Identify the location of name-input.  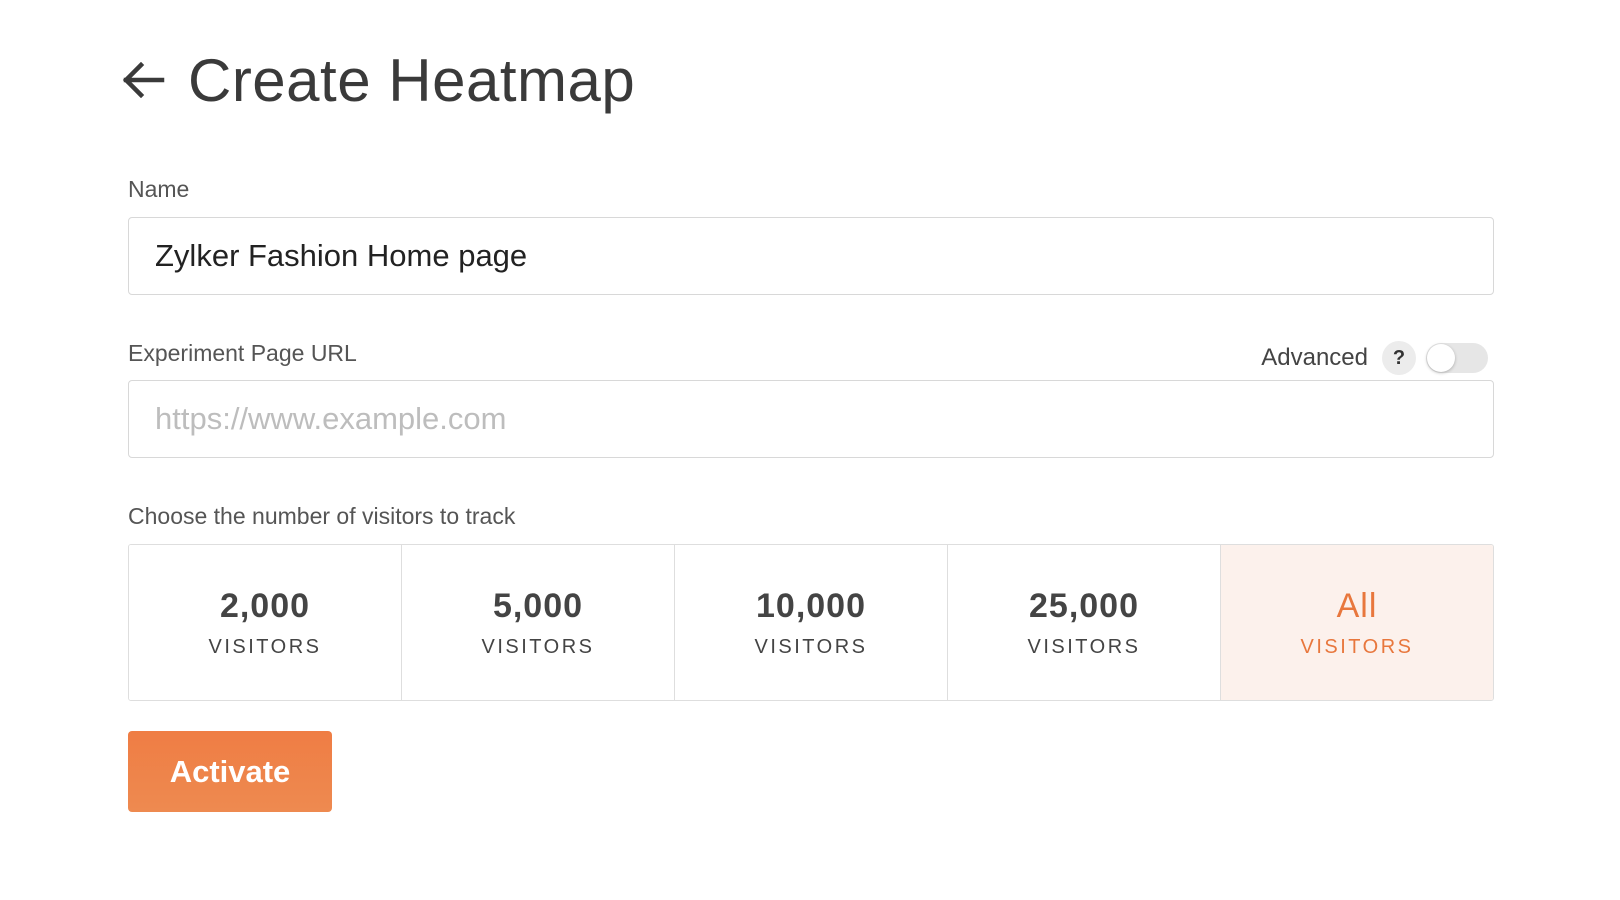
(811, 256).